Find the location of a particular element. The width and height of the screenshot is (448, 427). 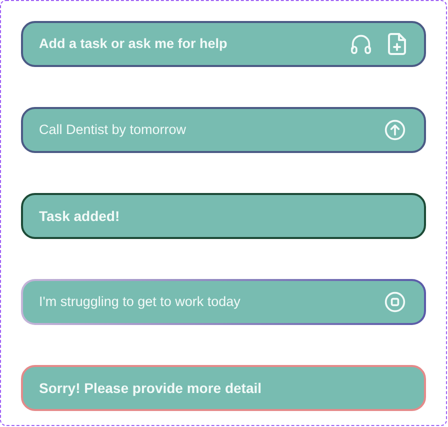

text-input: I'm struggling to get to work today is located at coordinates (203, 302).